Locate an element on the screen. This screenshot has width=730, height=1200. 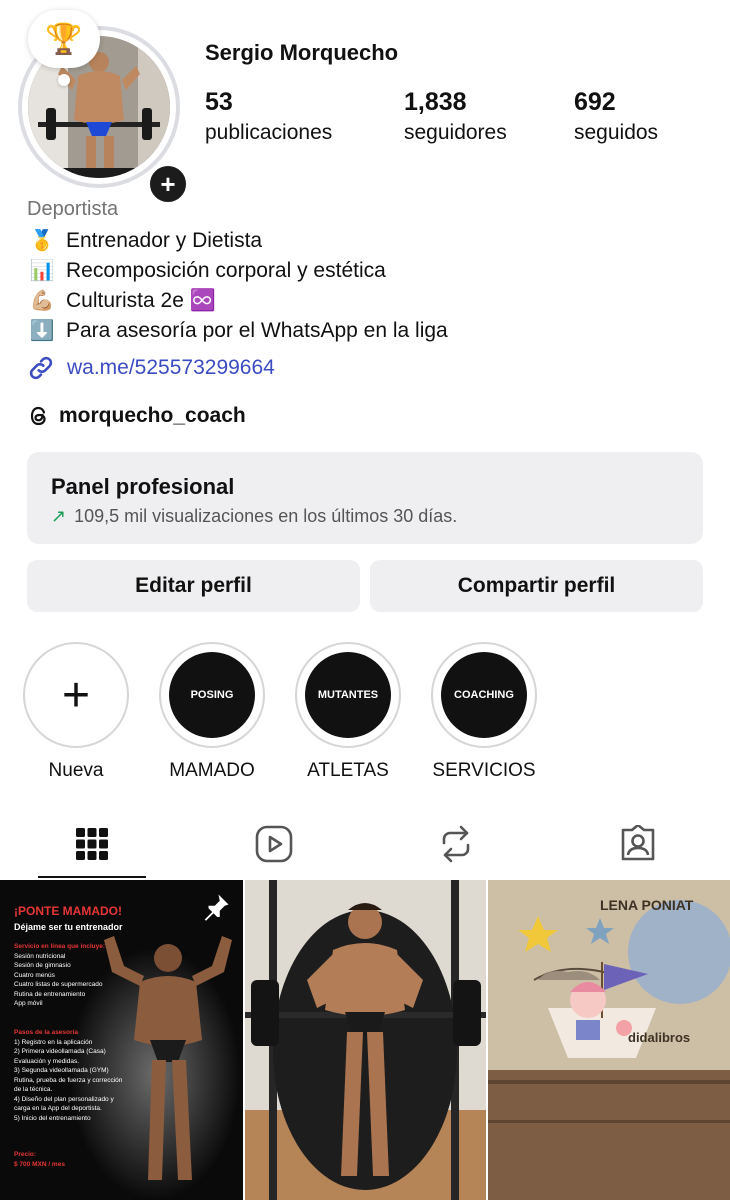
post-item: Evaluación y medidas. is located at coordinates (47, 1061).